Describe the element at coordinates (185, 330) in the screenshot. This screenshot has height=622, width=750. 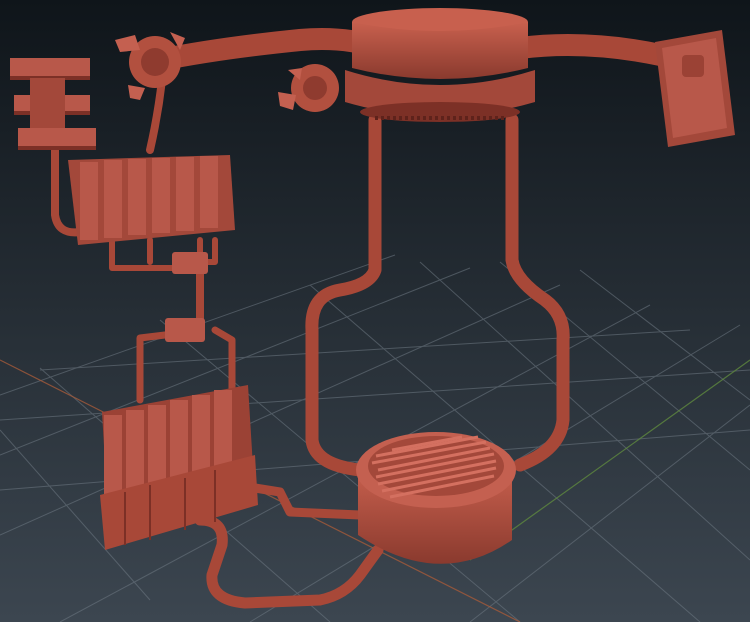
I see `mid-manifold-lower` at that location.